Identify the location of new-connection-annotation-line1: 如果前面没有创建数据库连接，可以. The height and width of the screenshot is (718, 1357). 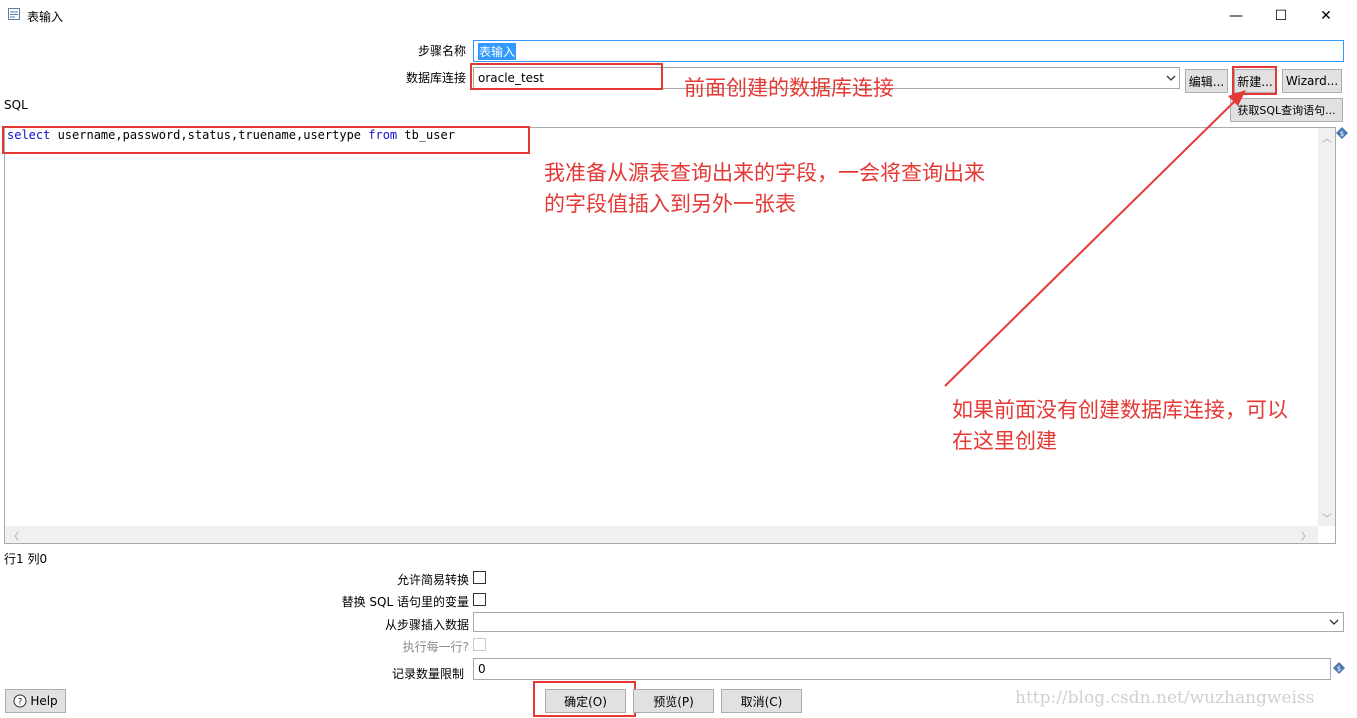
(1120, 410).